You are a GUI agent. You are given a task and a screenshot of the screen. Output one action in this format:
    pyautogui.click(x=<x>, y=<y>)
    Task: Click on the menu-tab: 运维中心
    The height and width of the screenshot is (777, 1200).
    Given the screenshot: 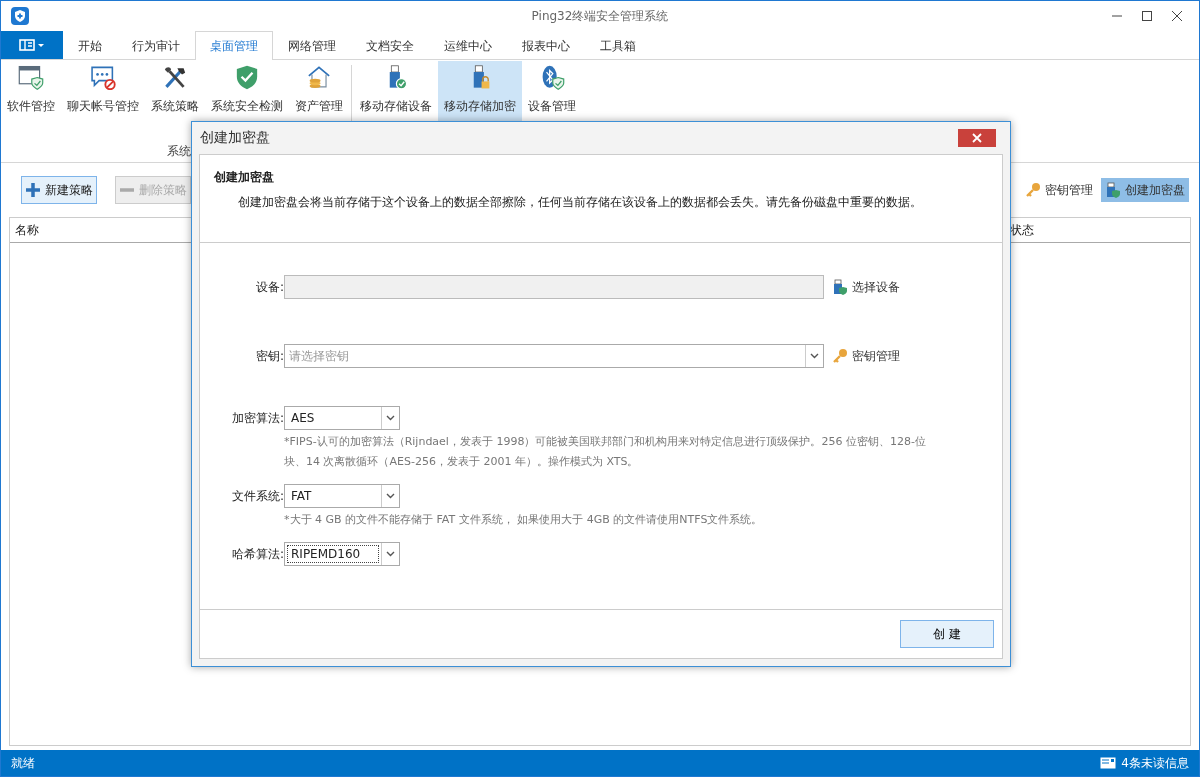 What is the action you would take?
    pyautogui.click(x=468, y=45)
    